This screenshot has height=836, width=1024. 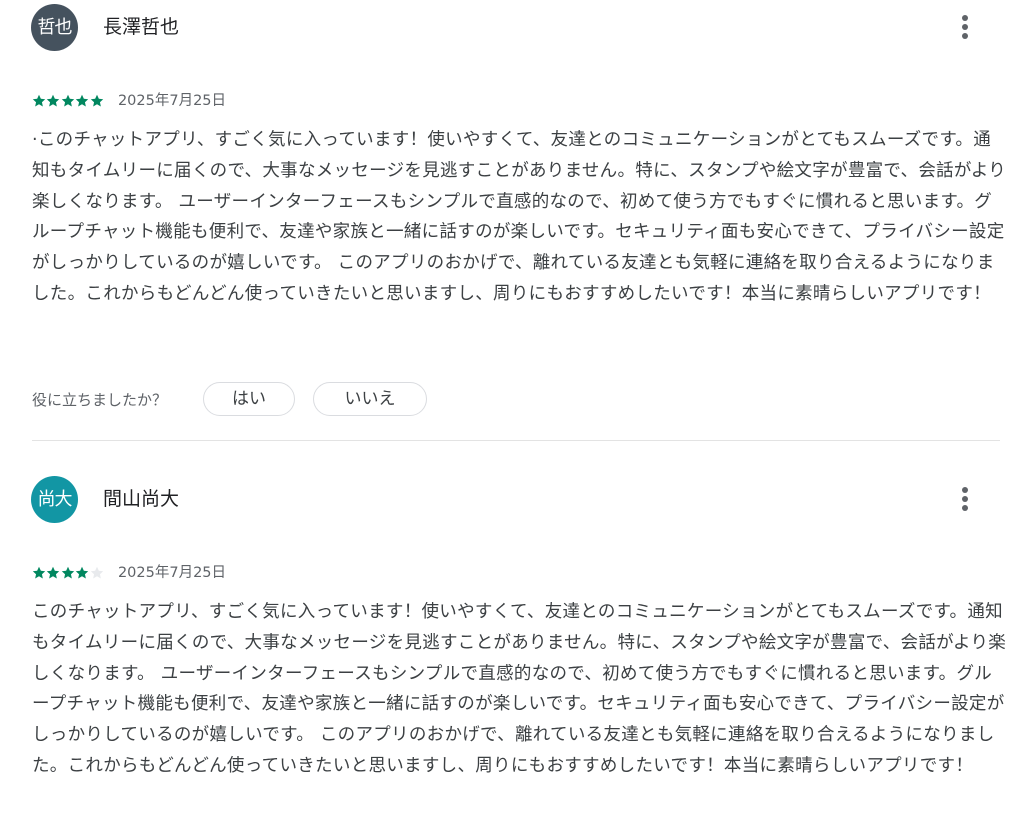 I want to click on avatar: 哲也, so click(x=54, y=27).